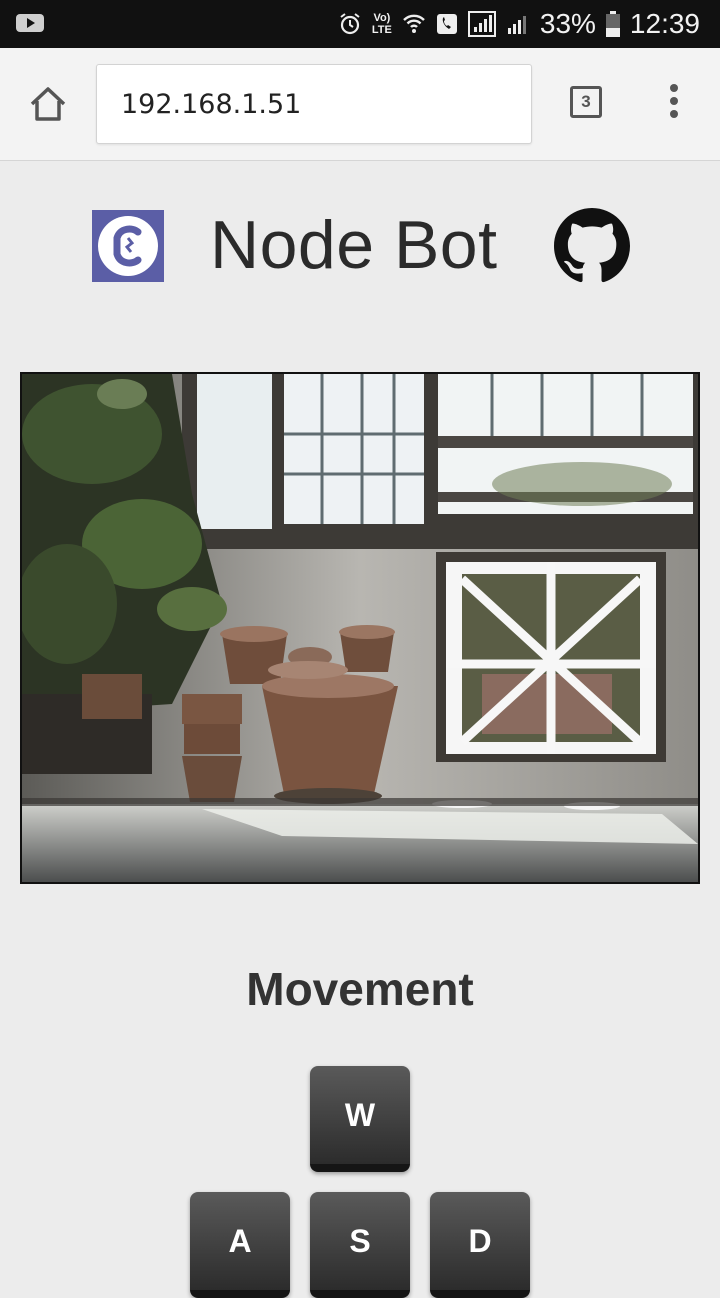 This screenshot has height=1298, width=720. I want to click on lte-label: LTE, so click(381, 30).